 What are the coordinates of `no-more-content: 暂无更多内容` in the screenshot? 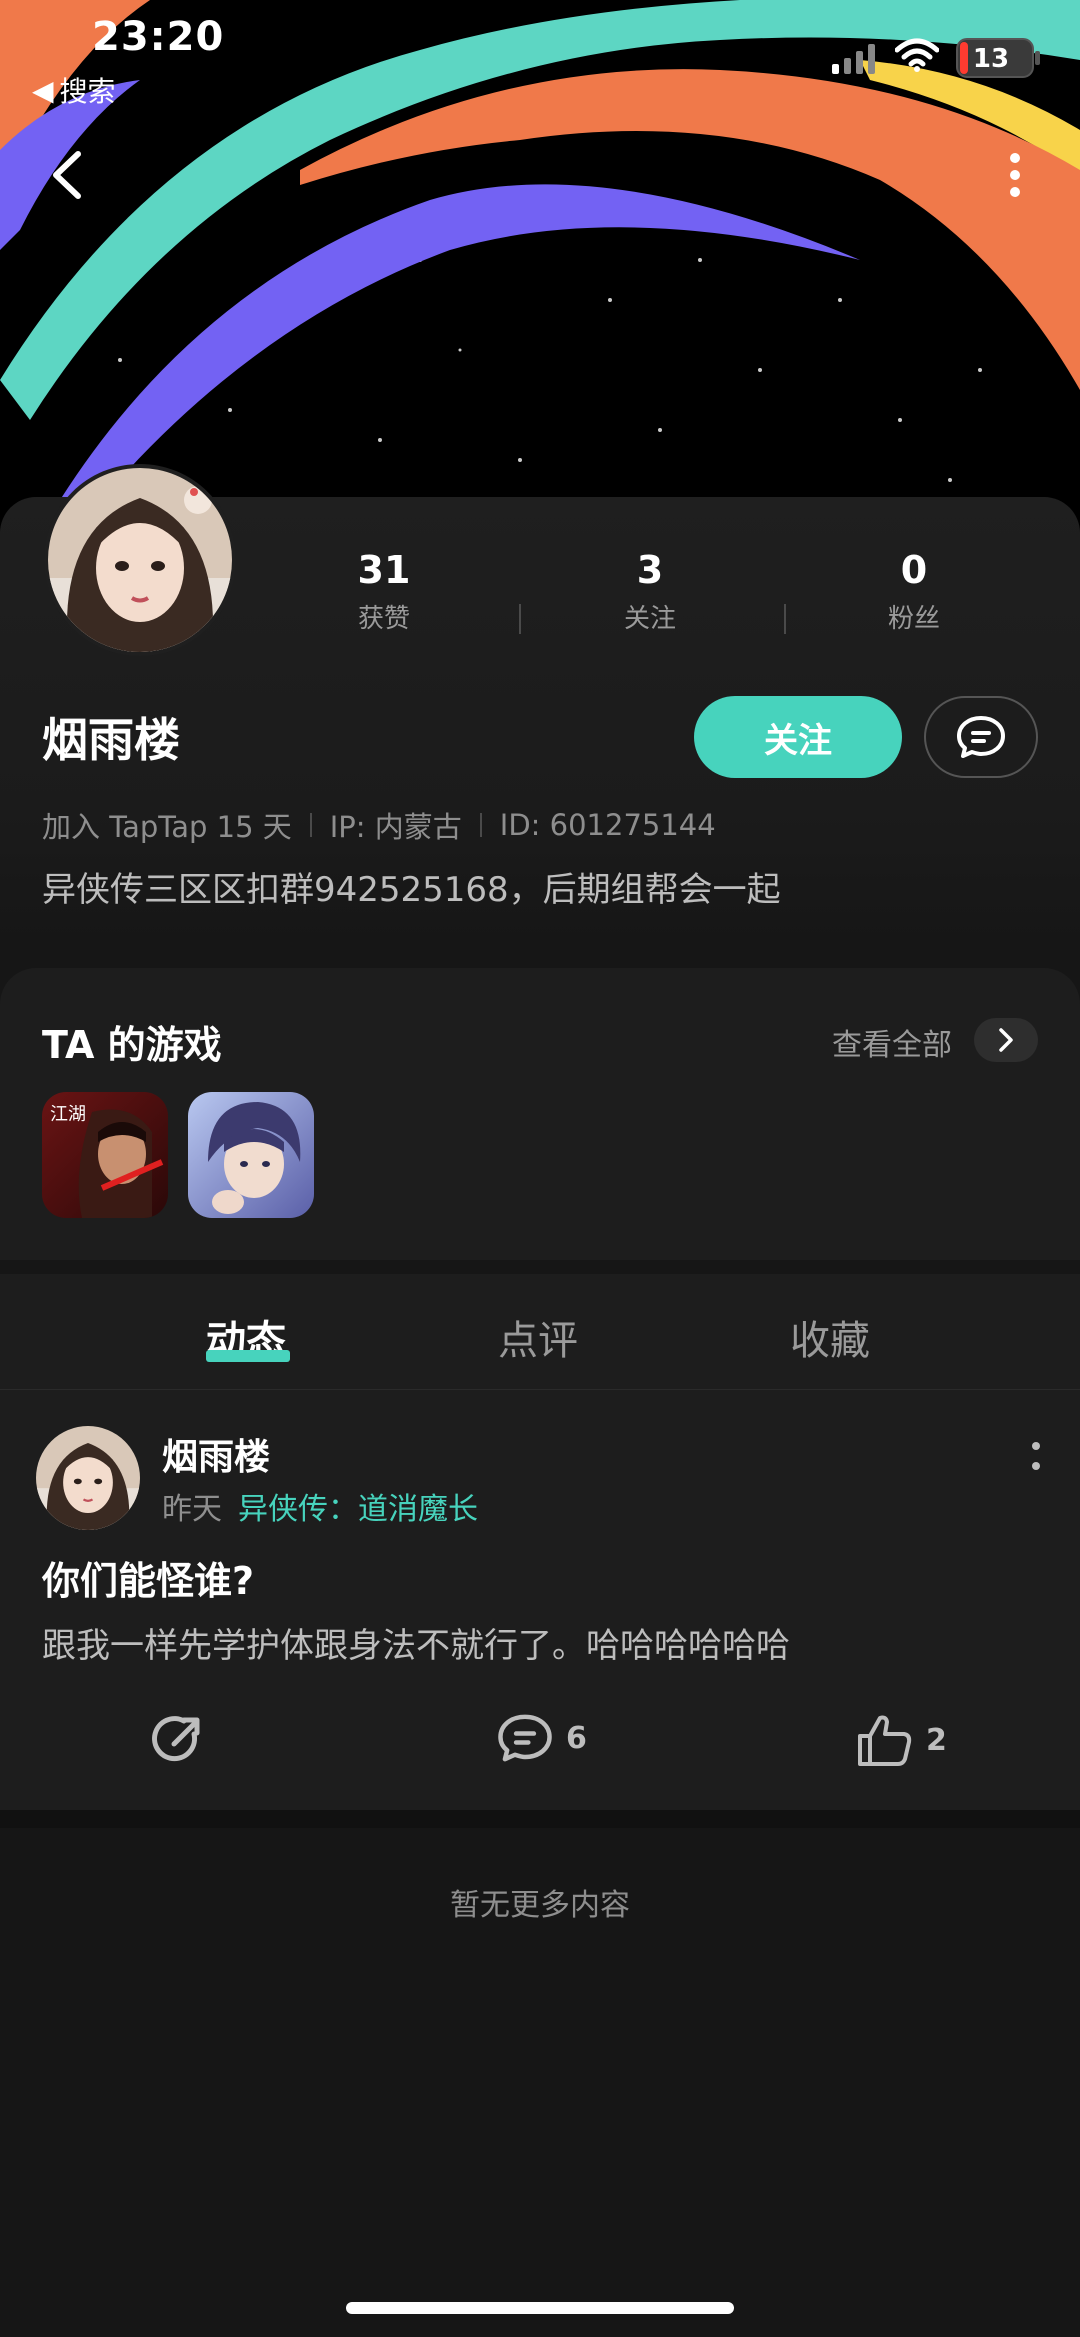 It's located at (540, 1905).